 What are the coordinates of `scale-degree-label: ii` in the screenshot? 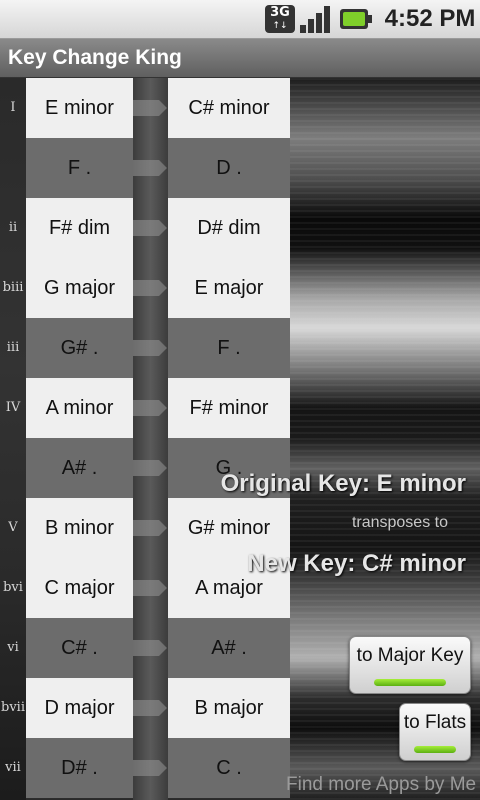 It's located at (13, 227).